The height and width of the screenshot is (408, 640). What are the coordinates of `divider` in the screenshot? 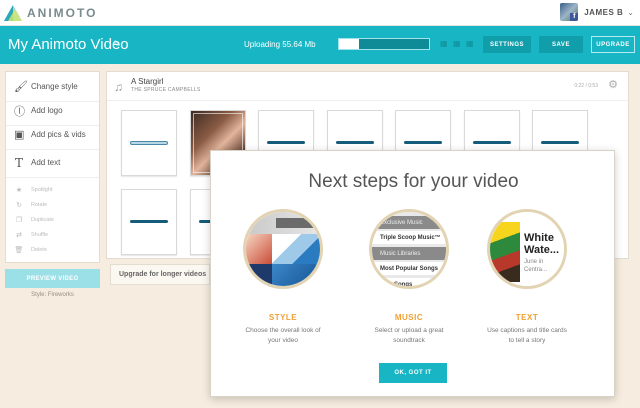 It's located at (367, 100).